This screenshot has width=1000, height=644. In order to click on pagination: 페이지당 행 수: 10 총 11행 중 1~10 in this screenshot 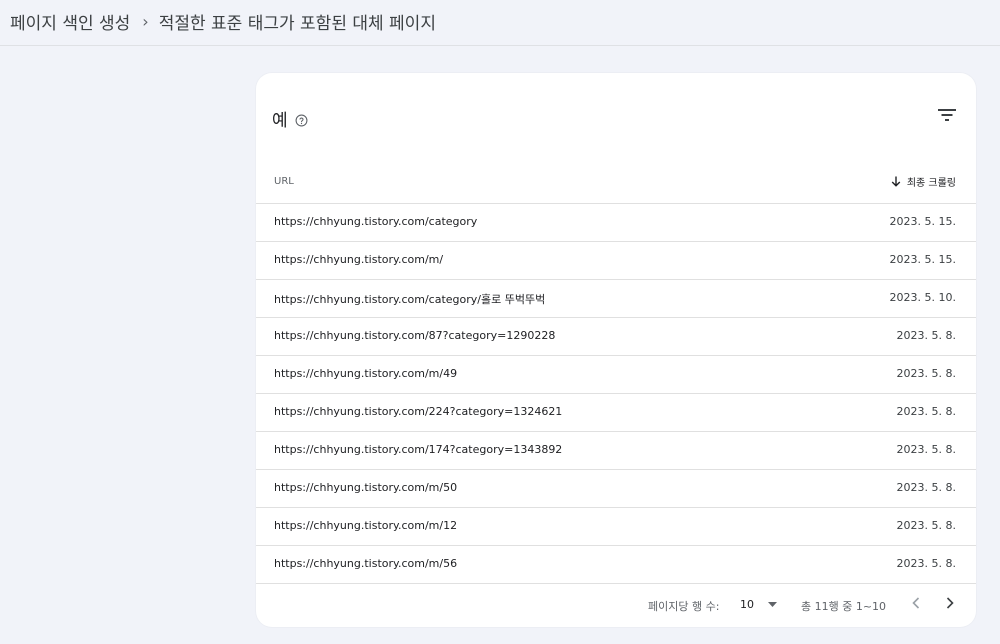, I will do `click(616, 603)`.